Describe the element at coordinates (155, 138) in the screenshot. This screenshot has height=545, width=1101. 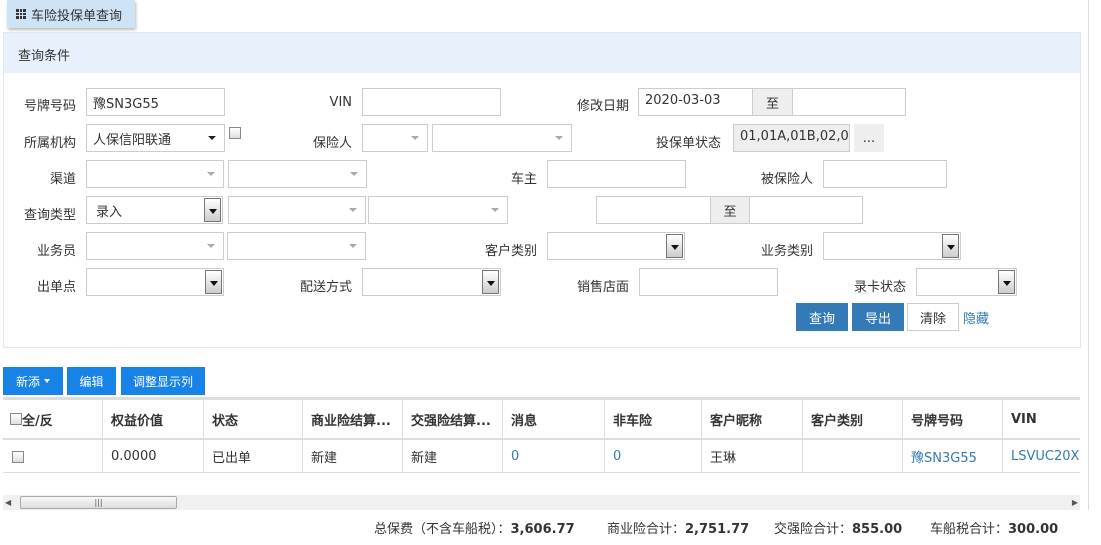
I see `org-select: 人保信阳联通` at that location.